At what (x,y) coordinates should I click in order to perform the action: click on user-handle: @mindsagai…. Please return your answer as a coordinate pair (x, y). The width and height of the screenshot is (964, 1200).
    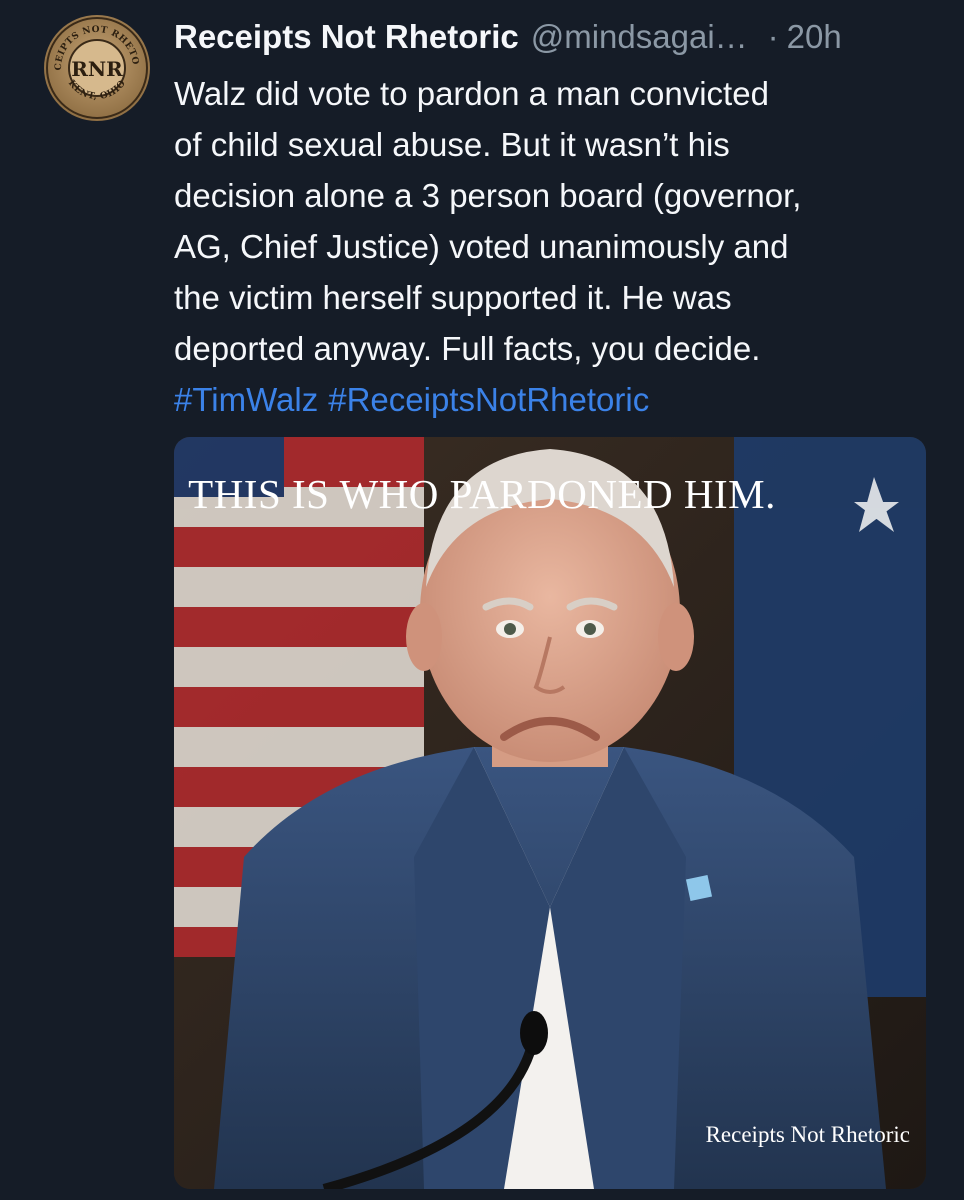
    Looking at the image, I should click on (639, 37).